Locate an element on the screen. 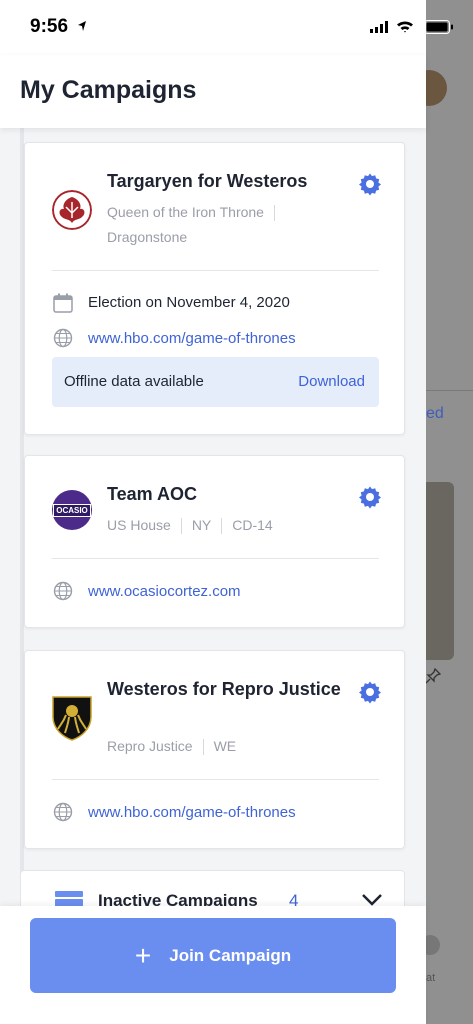  campaign-name: Targaryen for Westeros is located at coordinates (227, 181).